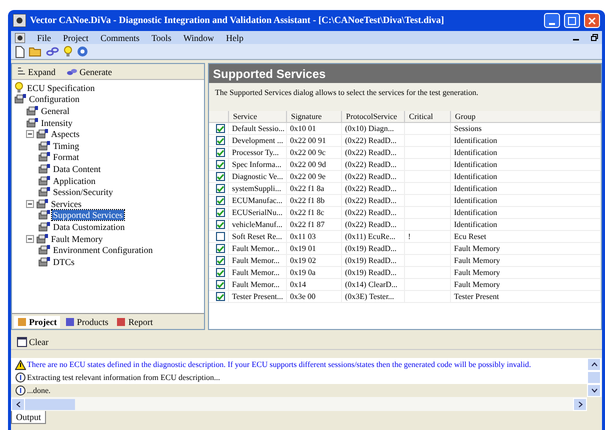  Describe the element at coordinates (299, 404) in the screenshot. I see `horizontal-scrollbar` at that location.